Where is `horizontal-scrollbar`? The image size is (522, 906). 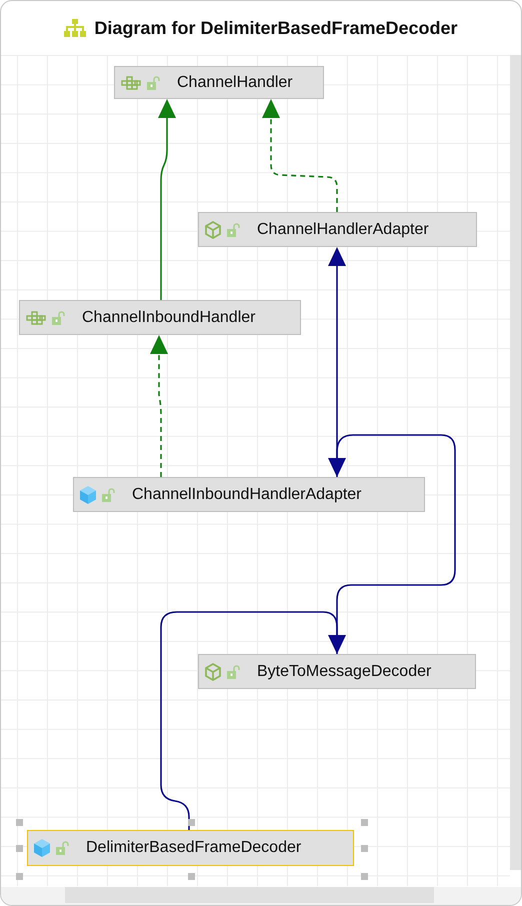 horizontal-scrollbar is located at coordinates (249, 895).